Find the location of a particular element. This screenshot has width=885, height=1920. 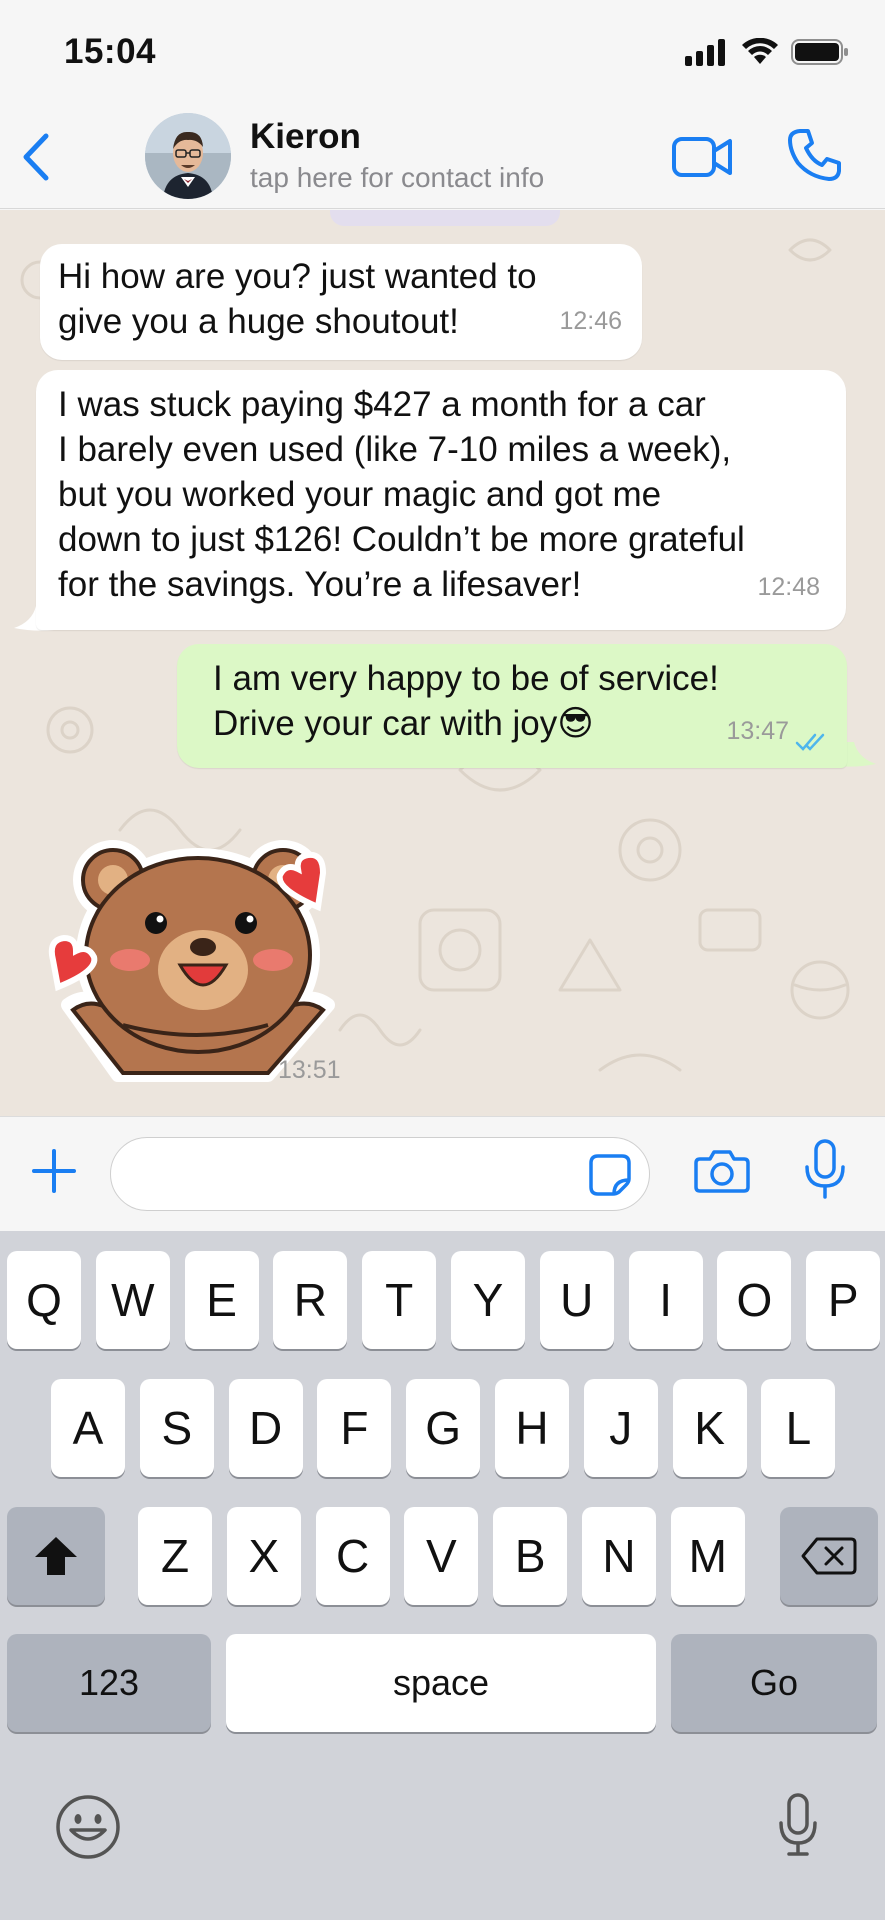

chevron-left-icon is located at coordinates (36, 157).